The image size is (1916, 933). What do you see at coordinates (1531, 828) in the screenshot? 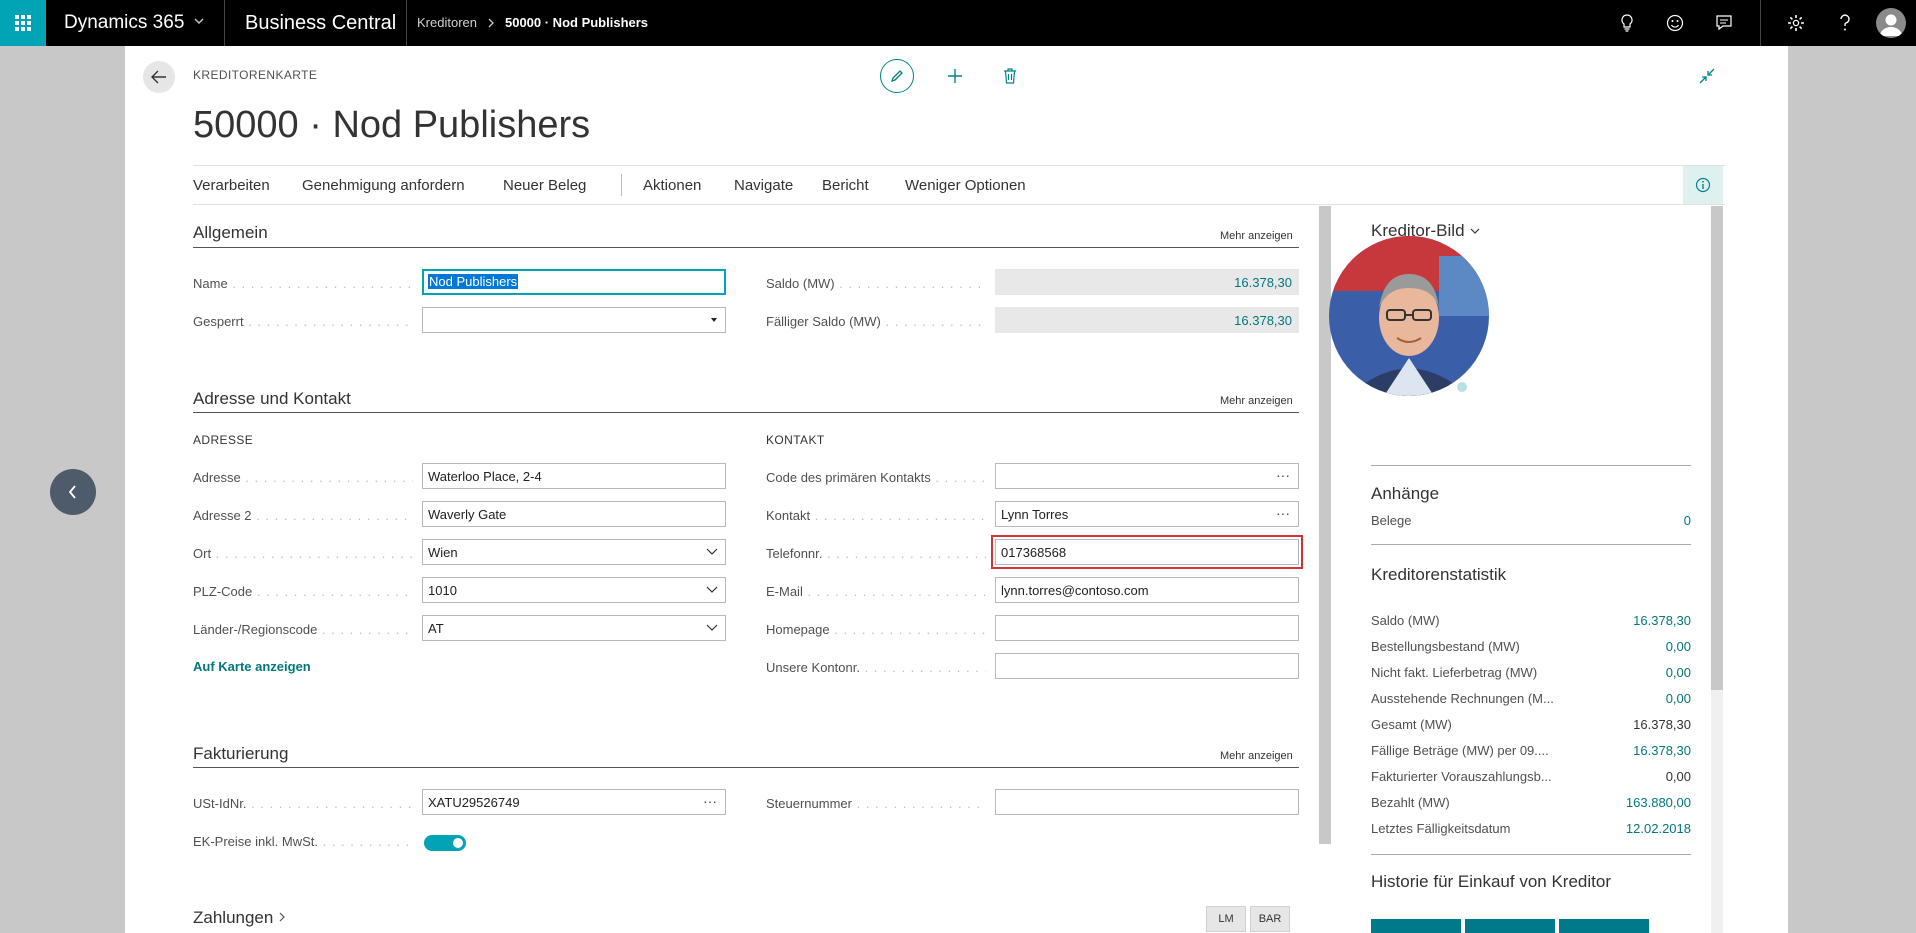
I see `stat-row: Letztes Fälligkeitsdatum 12.02.2018` at bounding box center [1531, 828].